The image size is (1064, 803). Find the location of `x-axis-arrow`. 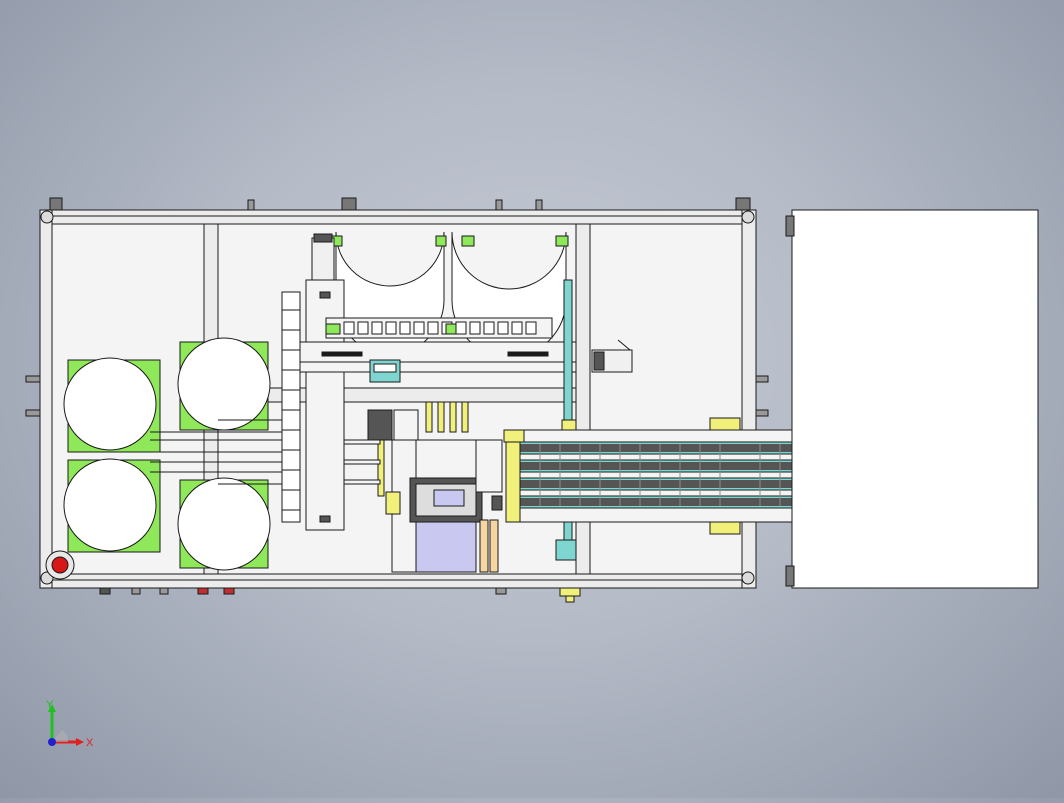

x-axis-arrow is located at coordinates (80, 742).